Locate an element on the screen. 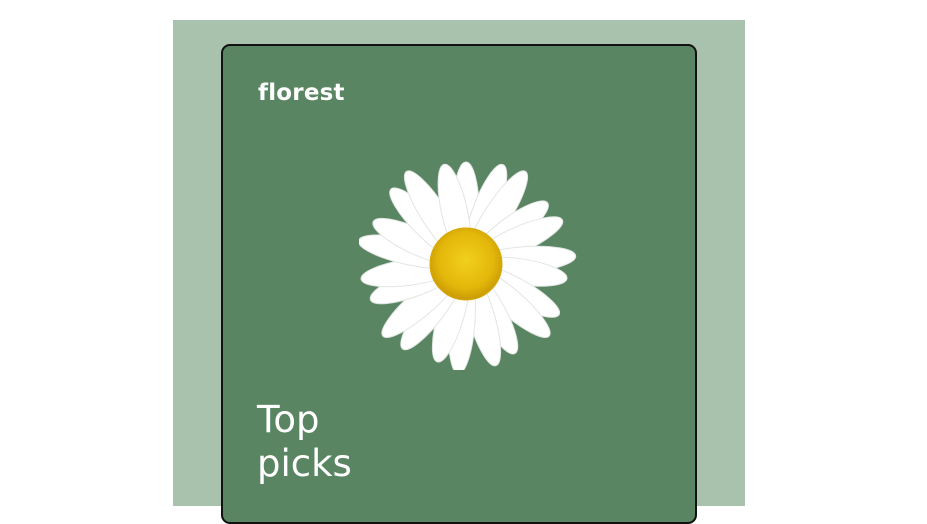 Image resolution: width=927 pixels, height=524 pixels. headline-line-2: picks is located at coordinates (304, 463).